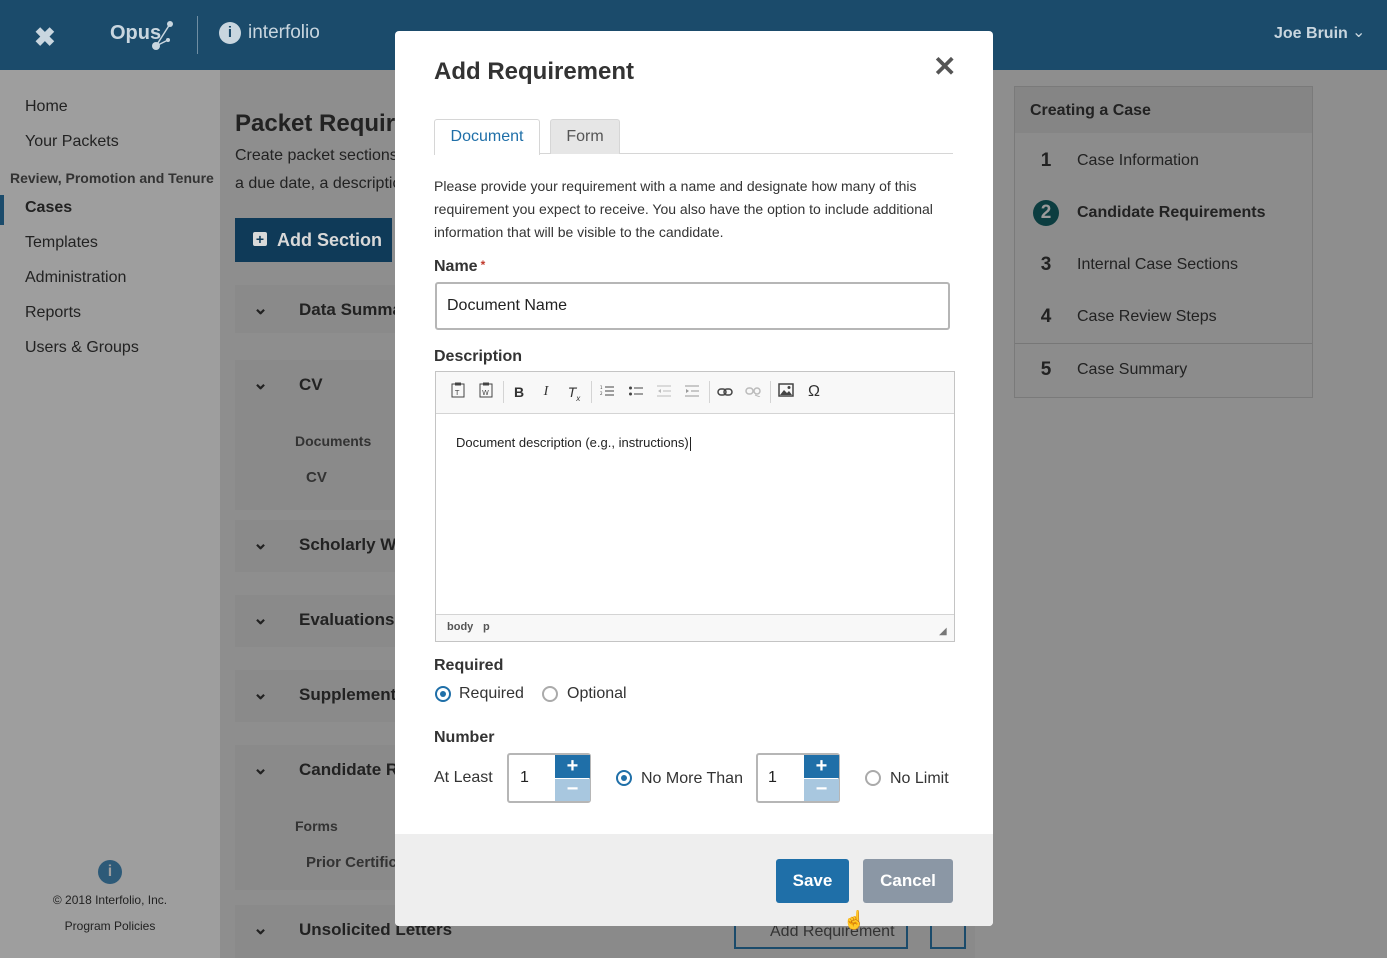 This screenshot has width=1387, height=958. What do you see at coordinates (524, 778) in the screenshot?
I see `at-least-value: 1` at bounding box center [524, 778].